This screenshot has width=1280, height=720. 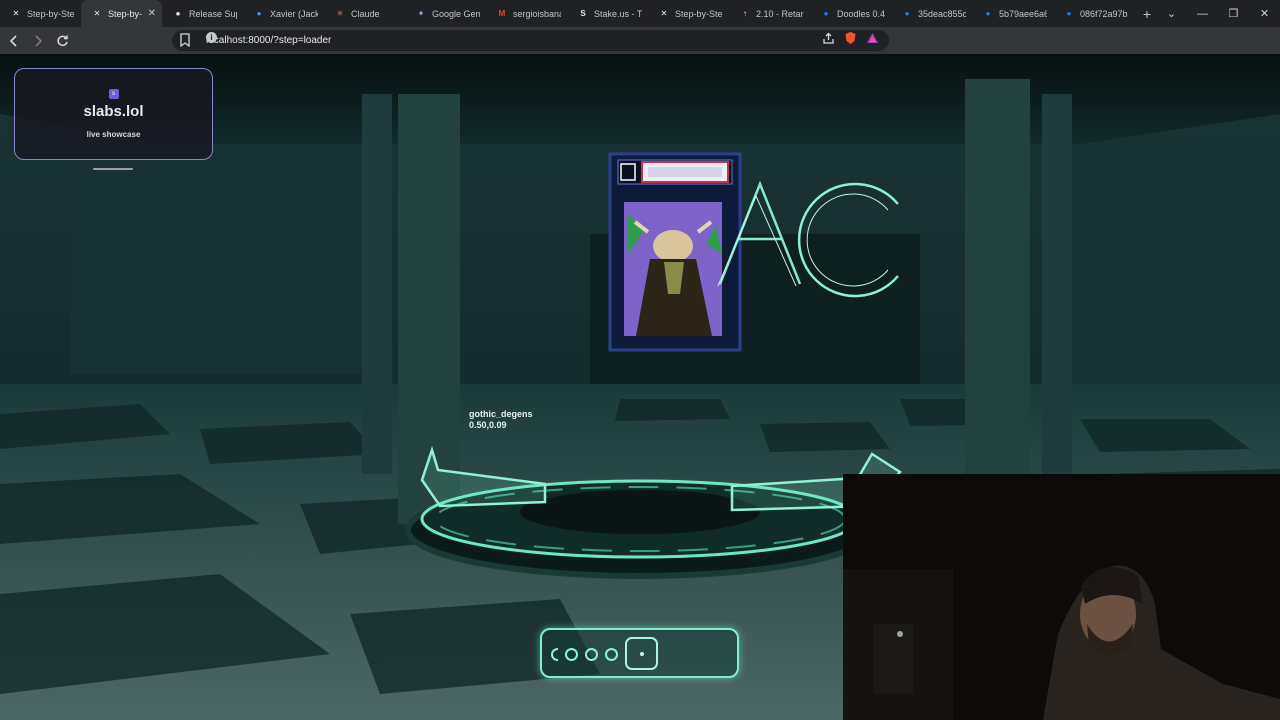 I want to click on reload-button, so click(x=62, y=41).